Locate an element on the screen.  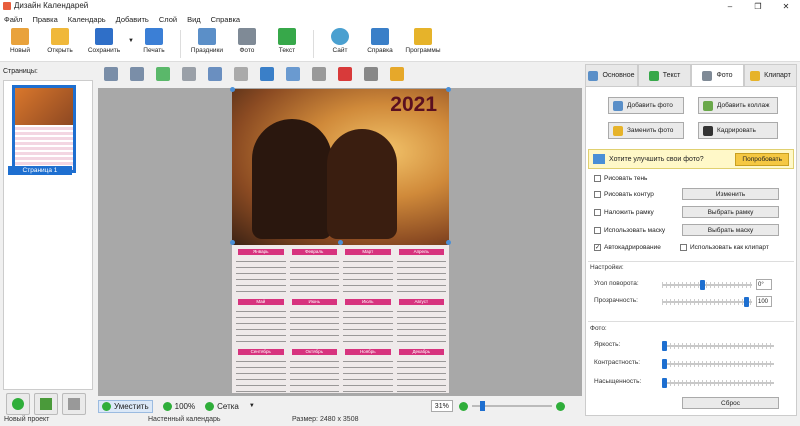
menu-calendar: Календарь is located at coordinates (88, 19).